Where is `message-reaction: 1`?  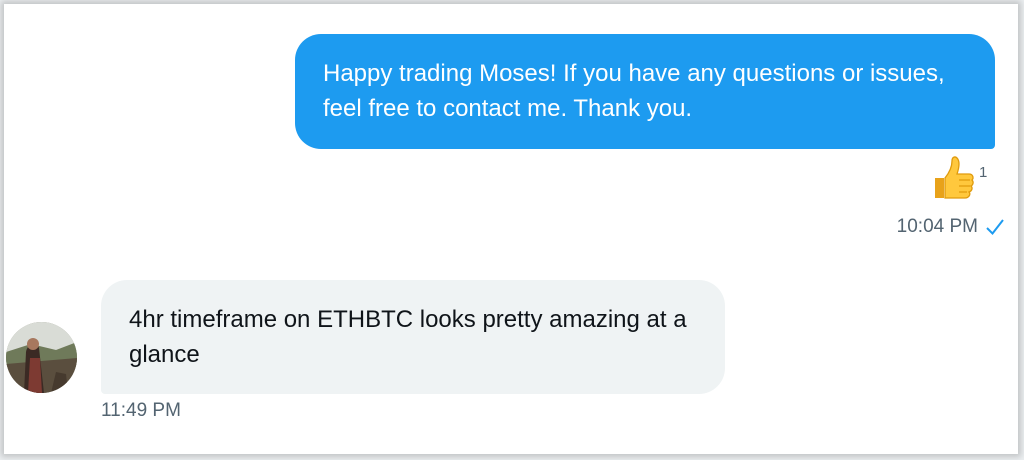
message-reaction: 1 is located at coordinates (958, 178).